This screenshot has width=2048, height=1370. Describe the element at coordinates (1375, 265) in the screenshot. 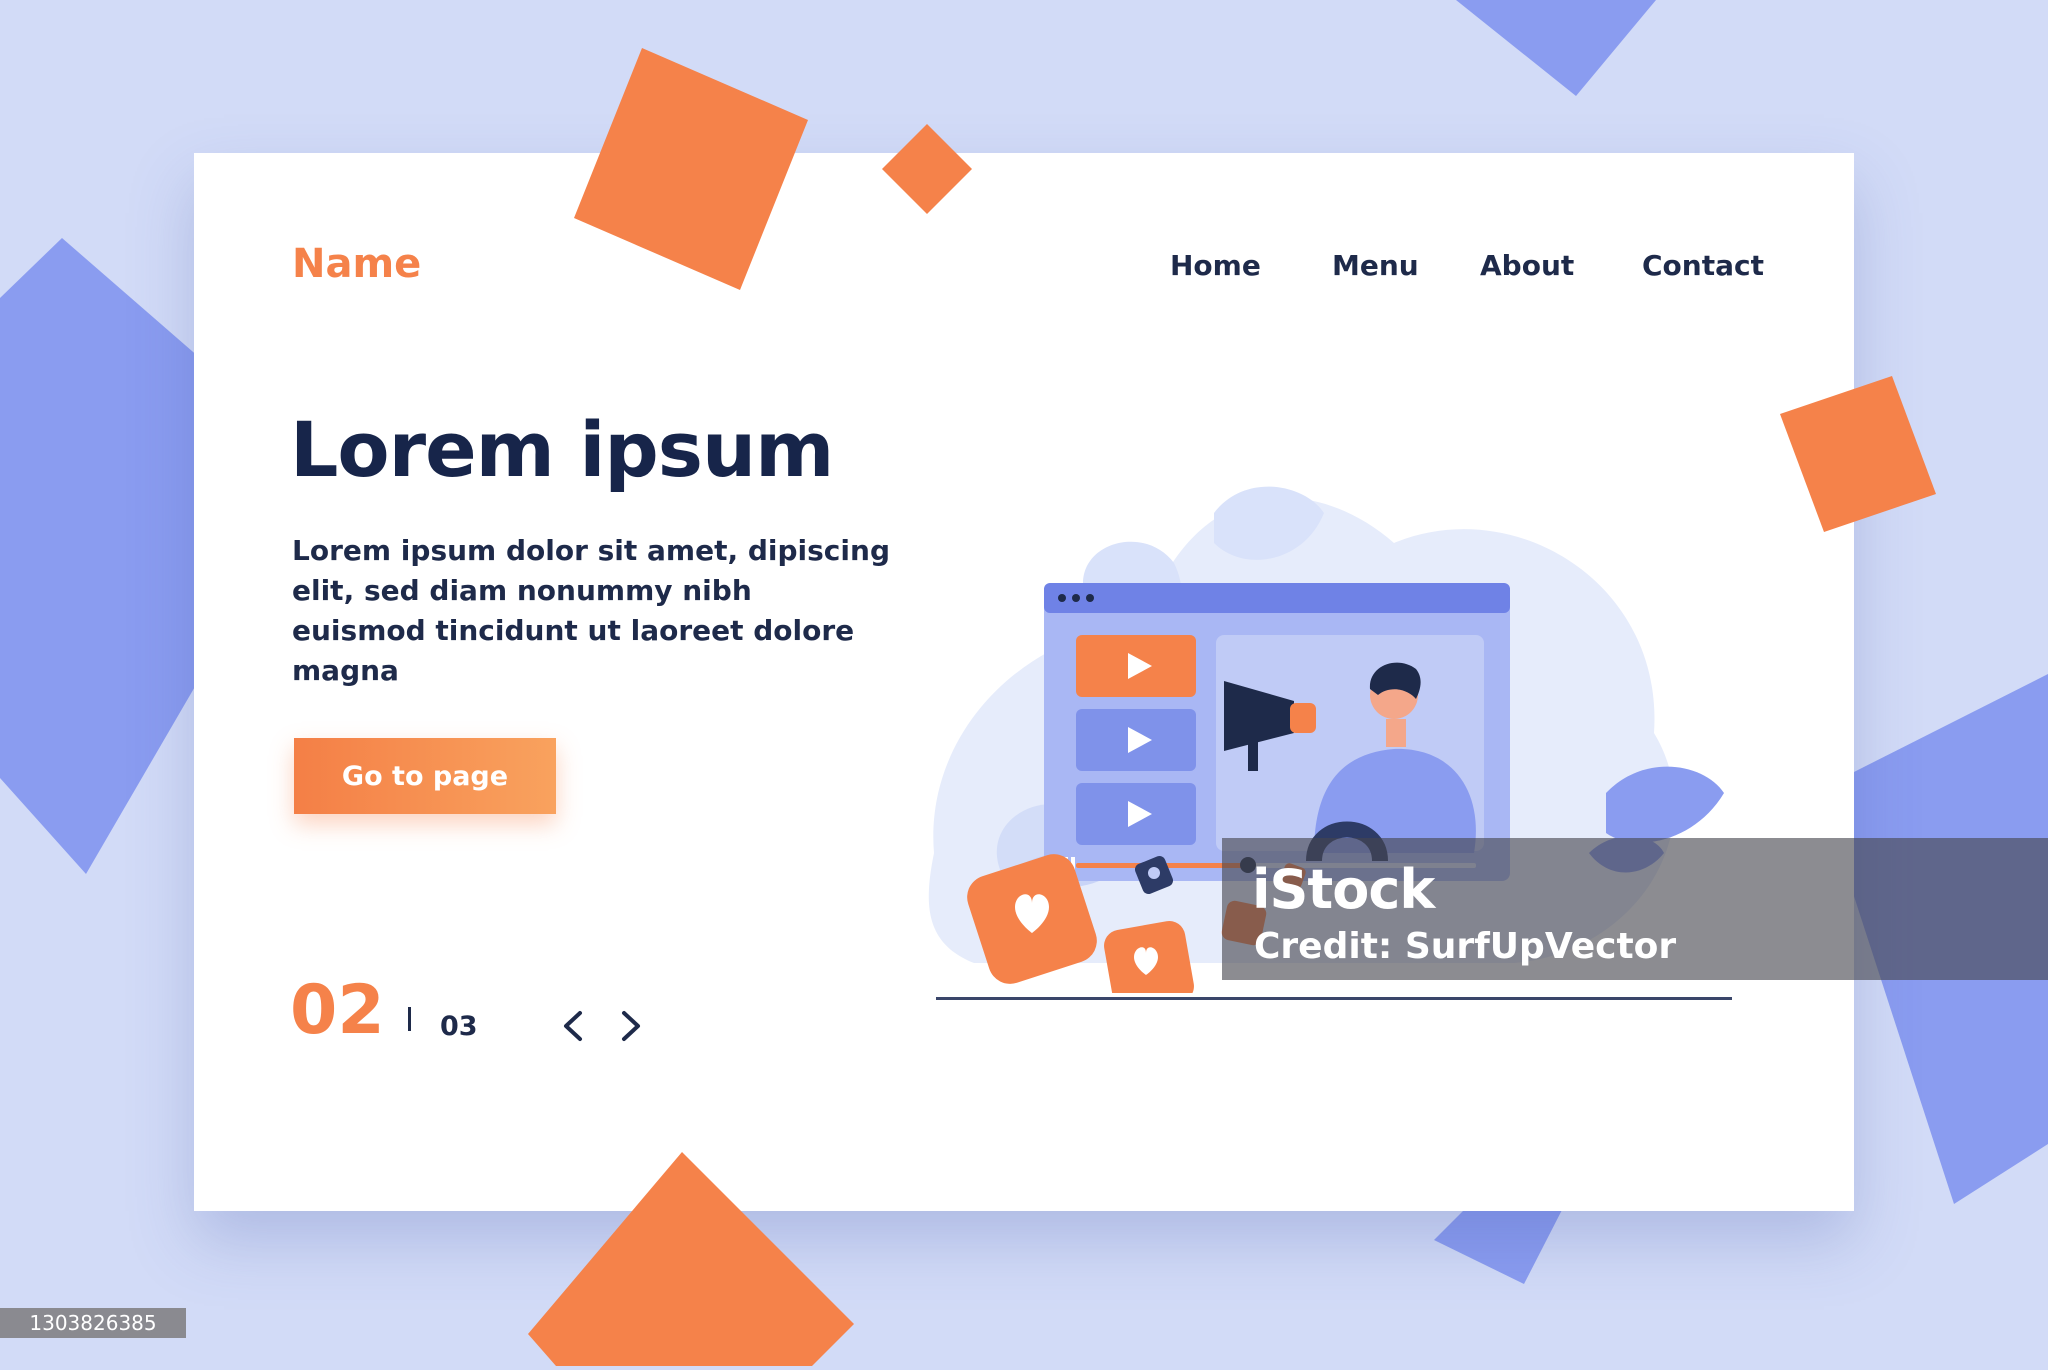

I see `nav-menu: Menu` at that location.